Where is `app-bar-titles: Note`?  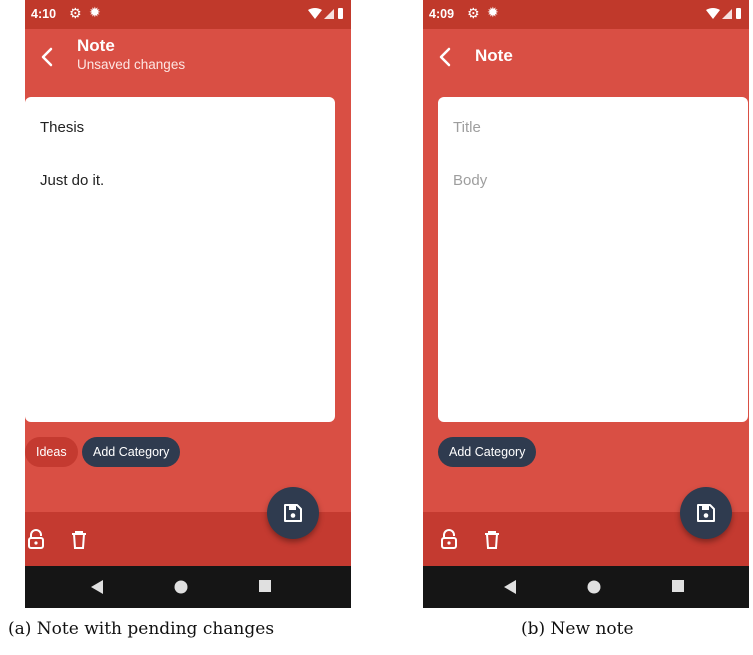
app-bar-titles: Note is located at coordinates (494, 56).